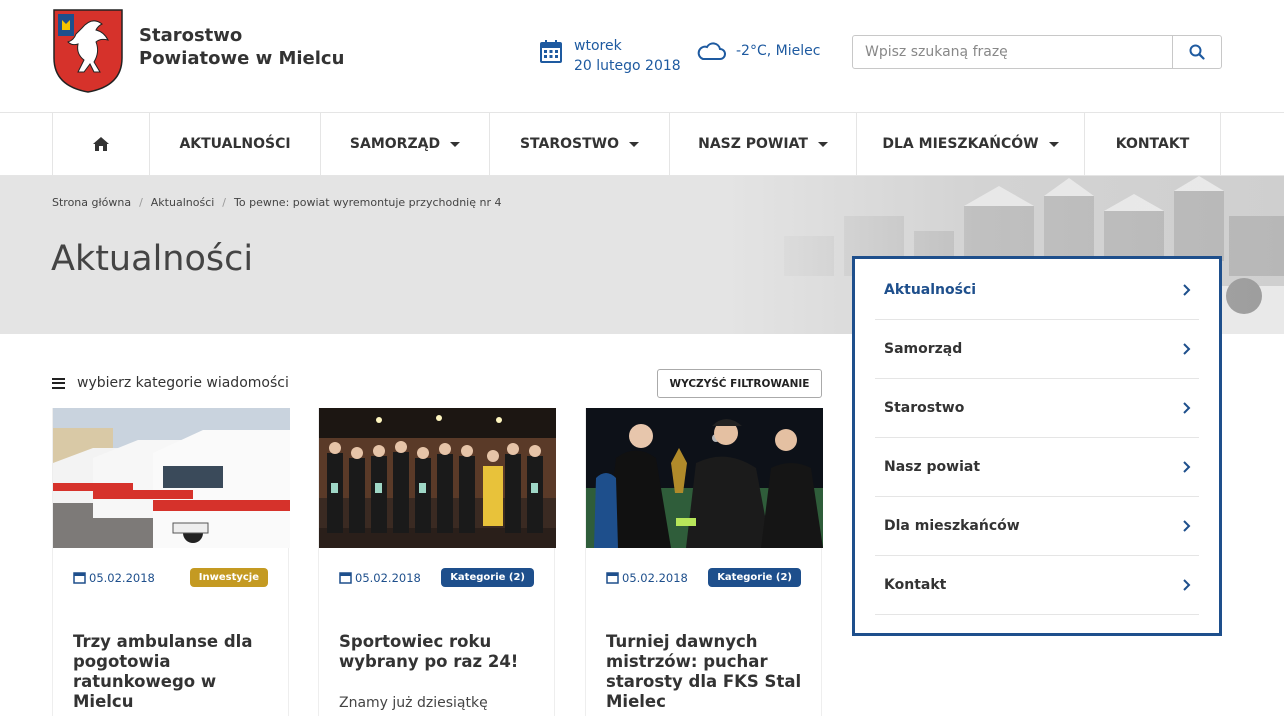 The width and height of the screenshot is (1284, 716). Describe the element at coordinates (1012, 52) in the screenshot. I see `search-input` at that location.